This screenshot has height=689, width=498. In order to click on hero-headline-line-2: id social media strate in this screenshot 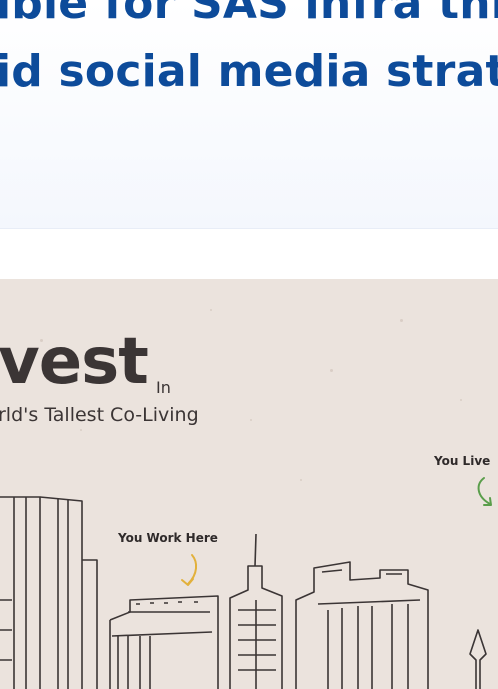, I will do `click(249, 71)`.